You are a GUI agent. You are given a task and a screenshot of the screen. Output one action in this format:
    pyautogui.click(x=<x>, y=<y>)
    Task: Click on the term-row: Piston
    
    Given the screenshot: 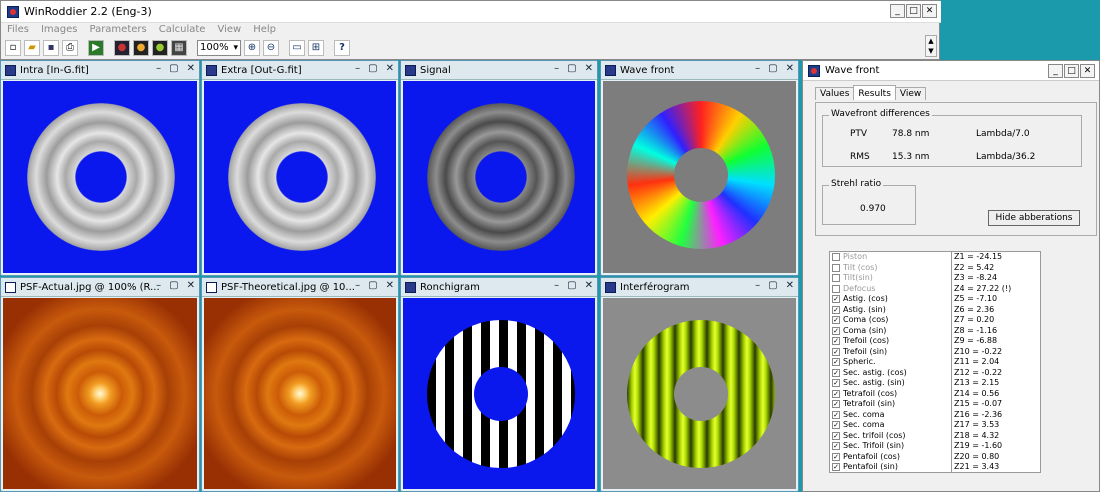 What is the action you would take?
    pyautogui.click(x=891, y=257)
    